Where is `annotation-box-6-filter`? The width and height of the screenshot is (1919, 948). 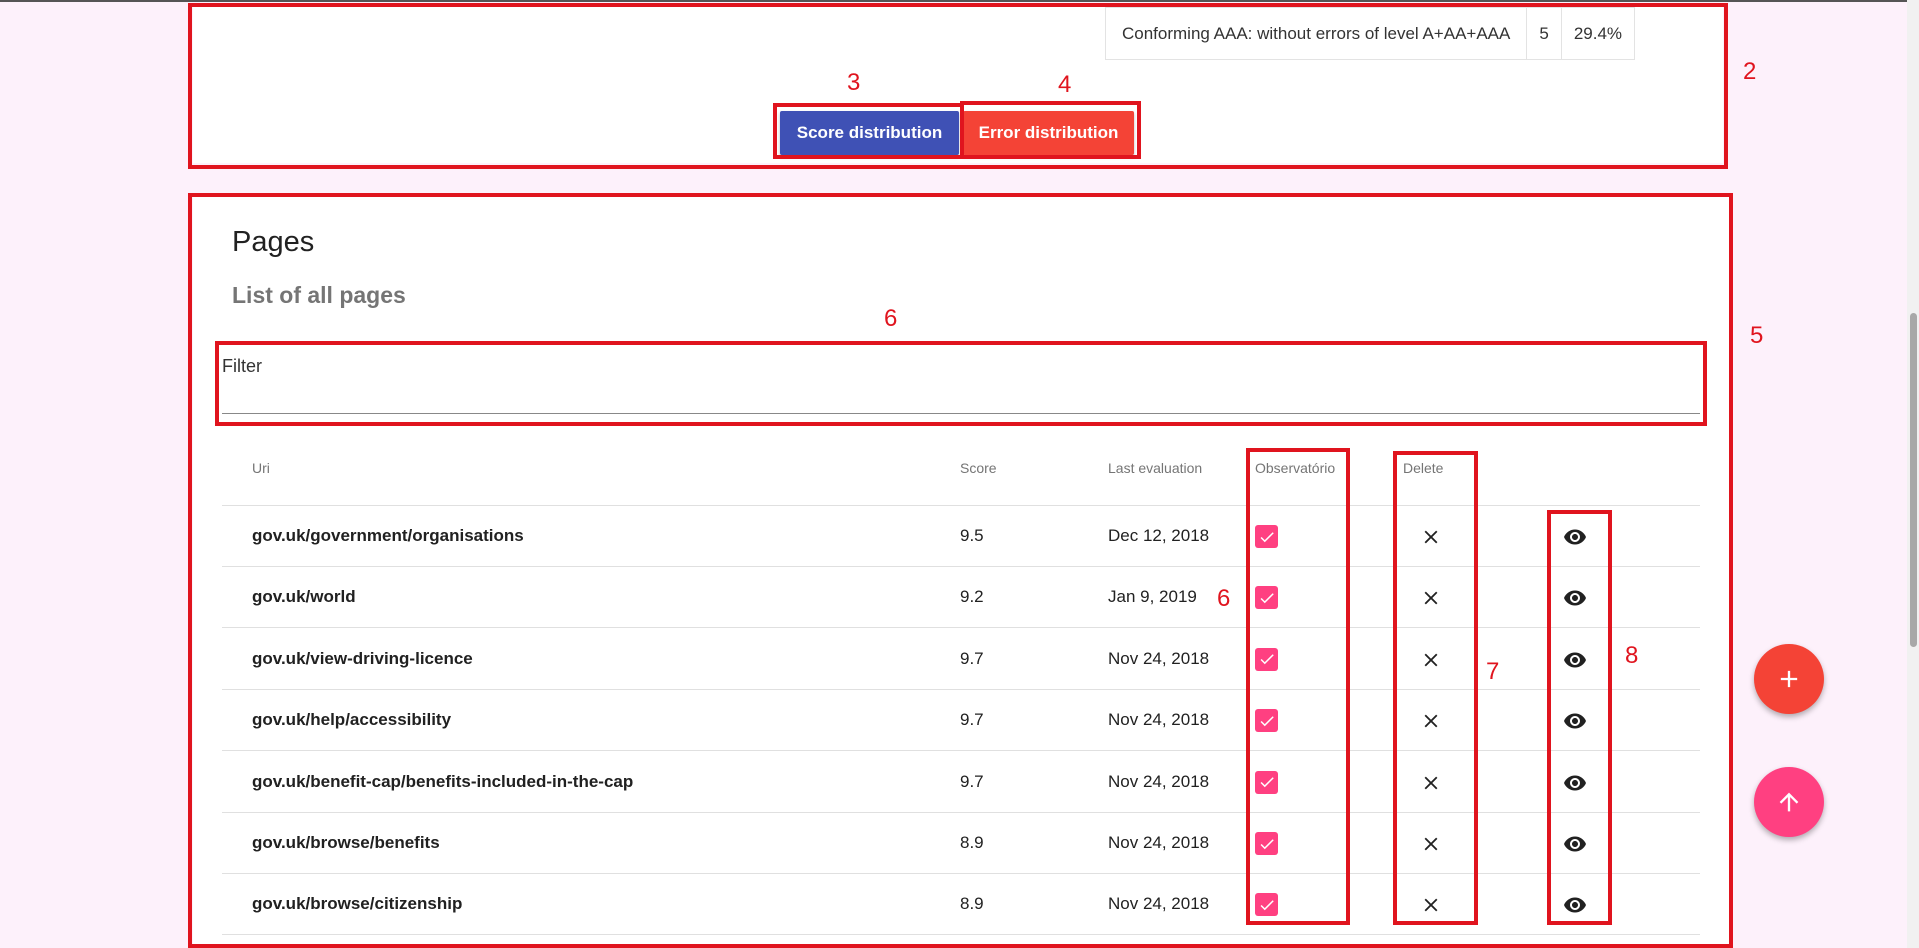 annotation-box-6-filter is located at coordinates (961, 383).